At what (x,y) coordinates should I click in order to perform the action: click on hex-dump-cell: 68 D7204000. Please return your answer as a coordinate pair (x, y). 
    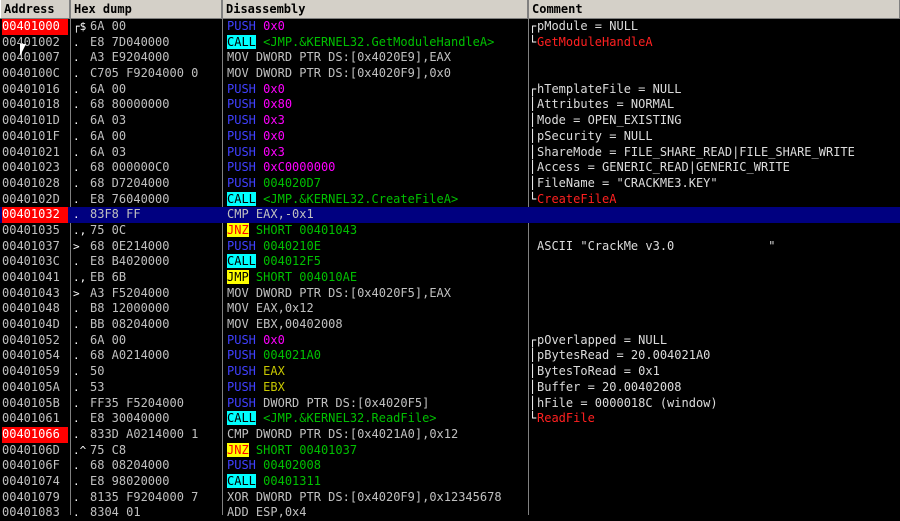
    Looking at the image, I should click on (156, 184).